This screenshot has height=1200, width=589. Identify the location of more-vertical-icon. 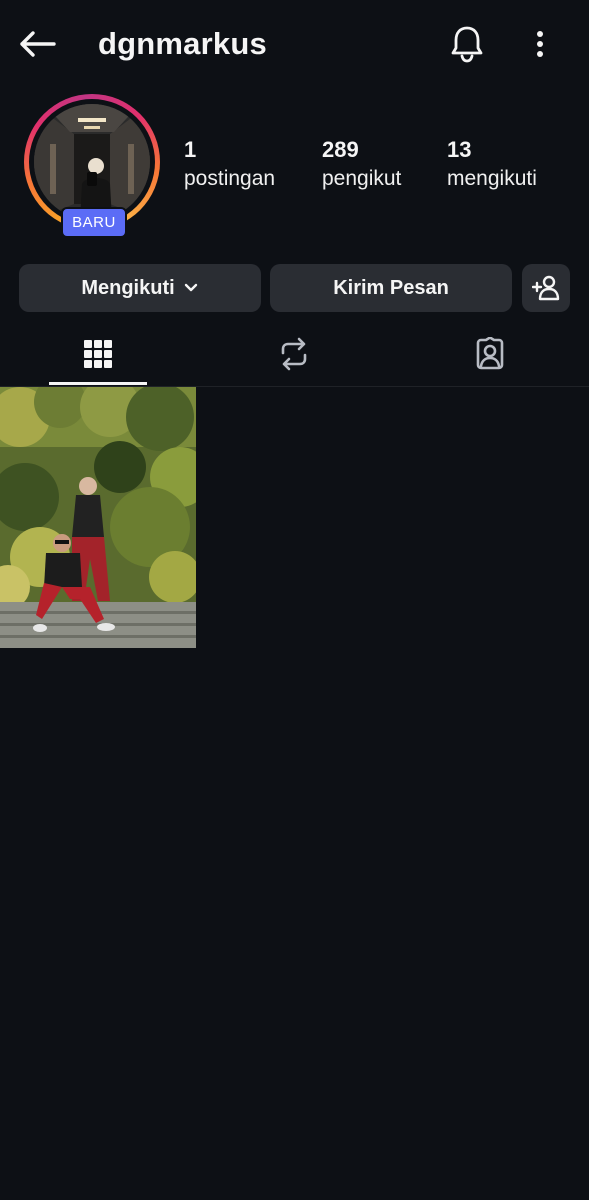
(540, 44).